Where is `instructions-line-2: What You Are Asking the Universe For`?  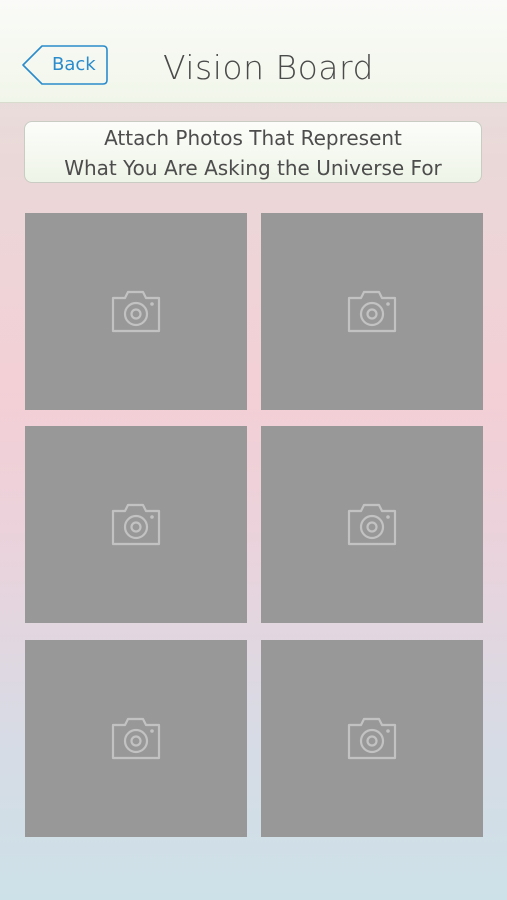 instructions-line-2: What You Are Asking the Universe For is located at coordinates (253, 168).